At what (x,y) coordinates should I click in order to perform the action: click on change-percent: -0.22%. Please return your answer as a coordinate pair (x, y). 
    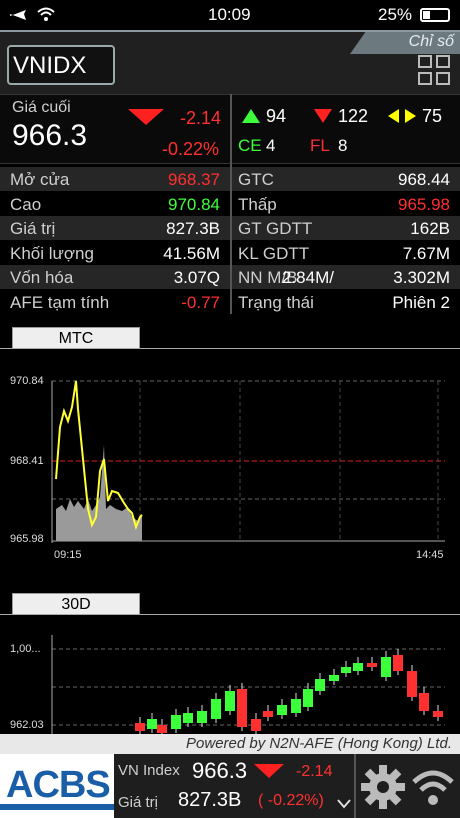
    Looking at the image, I should click on (191, 149).